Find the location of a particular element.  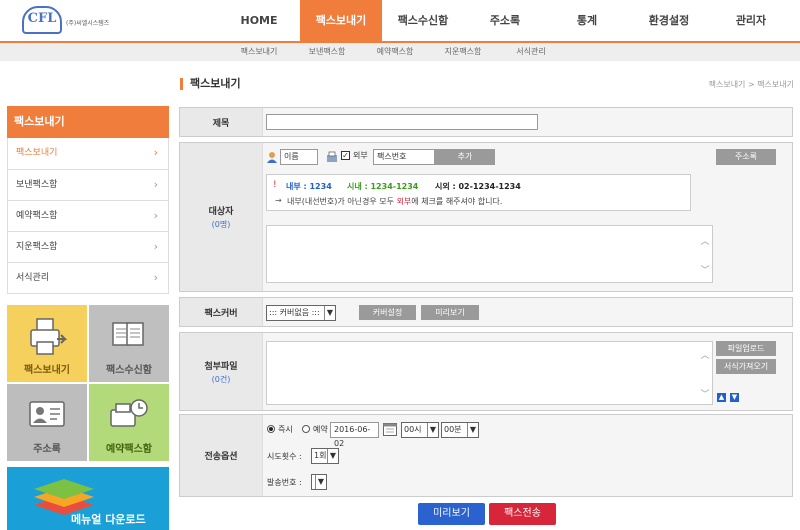

attachment-row: 첨부파일 (0건) ︿ ﹀ 파일업로드 서식가져오기 ▲ ▼ is located at coordinates (486, 371).